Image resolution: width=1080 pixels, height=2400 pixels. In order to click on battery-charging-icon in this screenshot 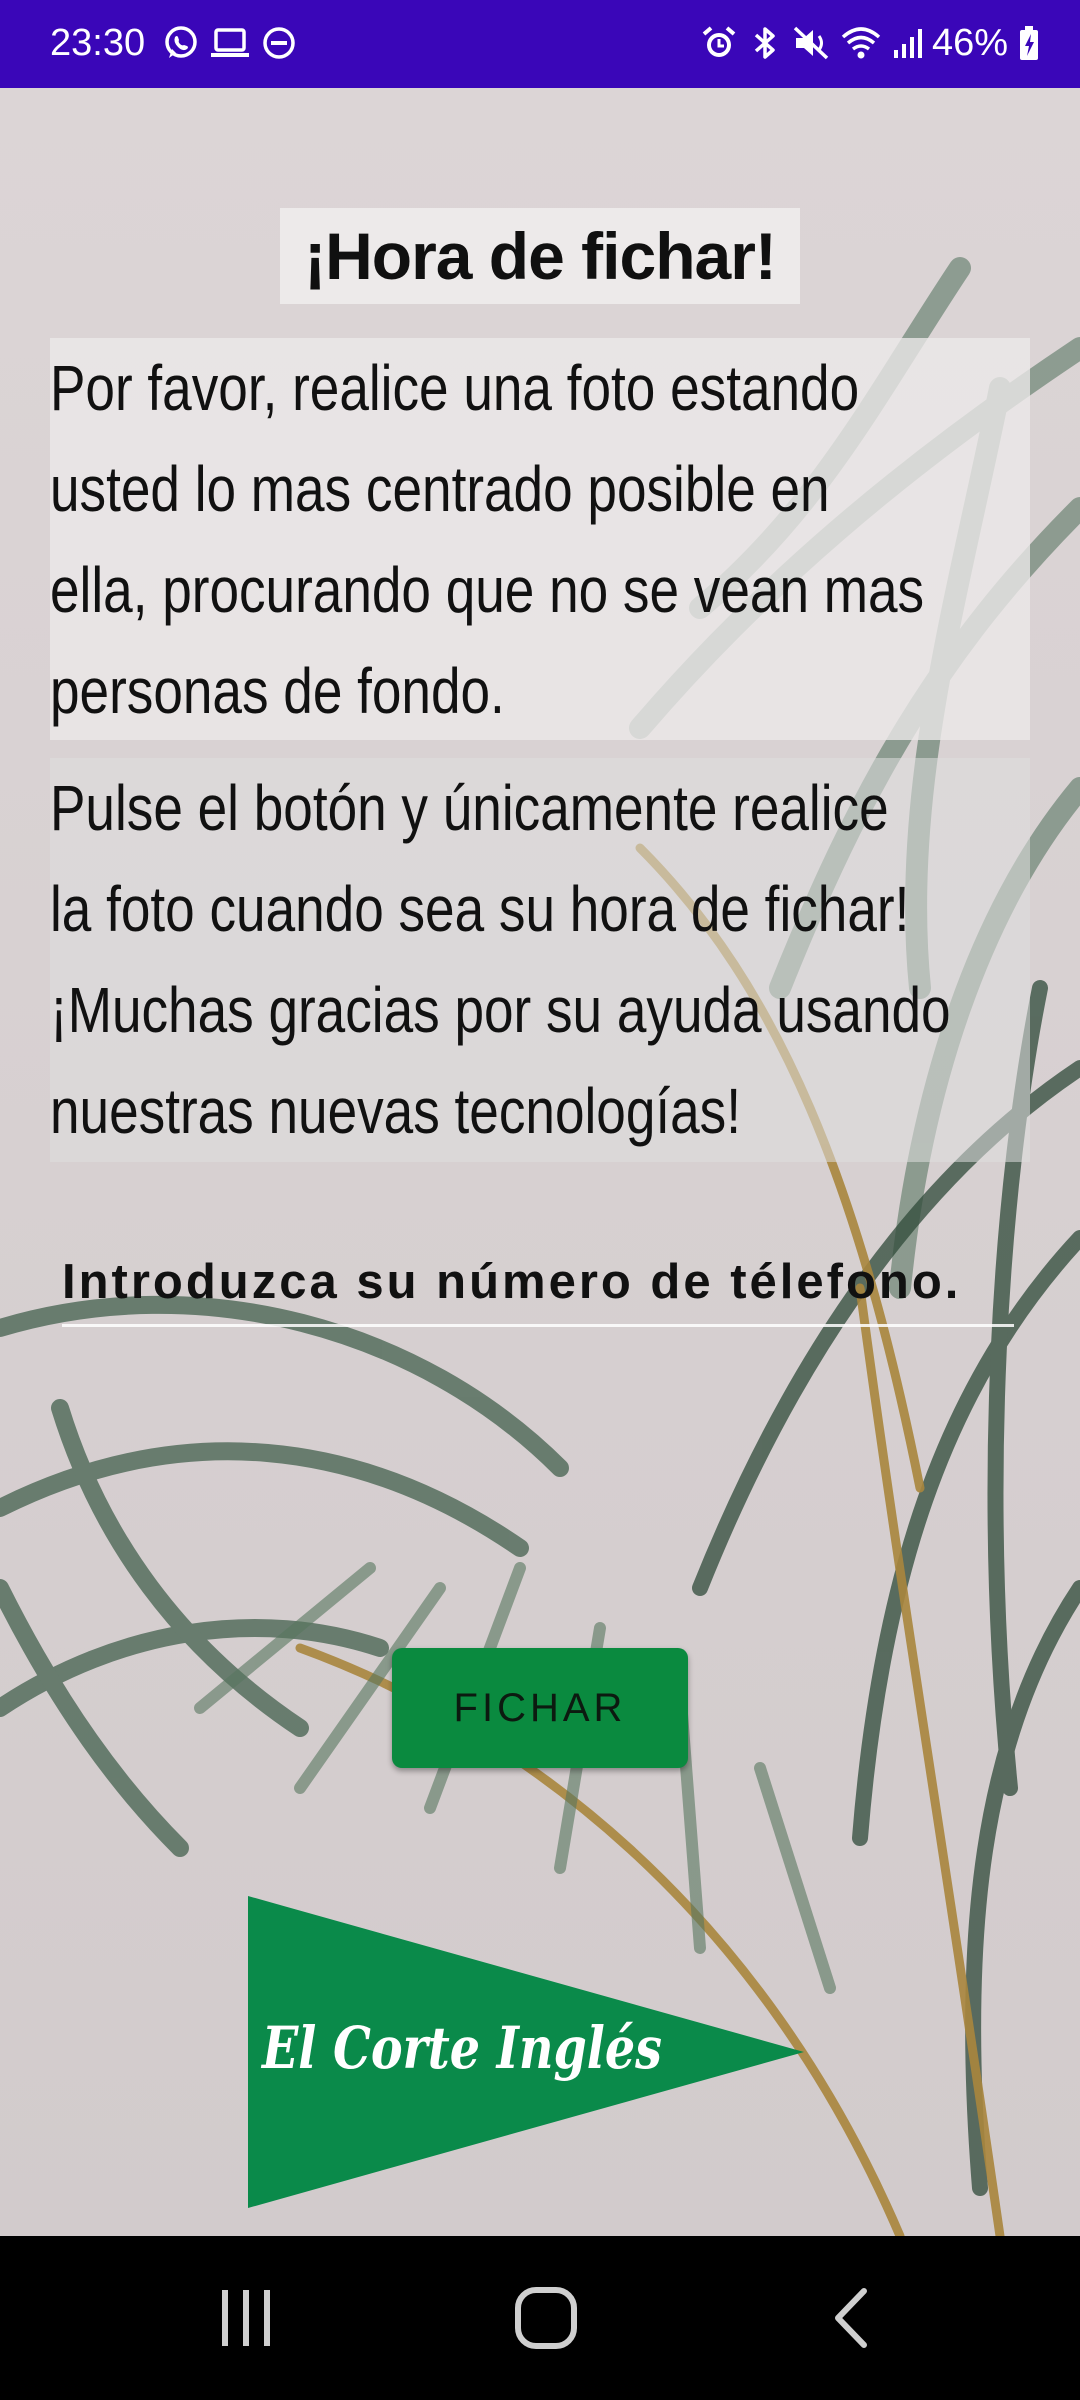, I will do `click(1029, 43)`.